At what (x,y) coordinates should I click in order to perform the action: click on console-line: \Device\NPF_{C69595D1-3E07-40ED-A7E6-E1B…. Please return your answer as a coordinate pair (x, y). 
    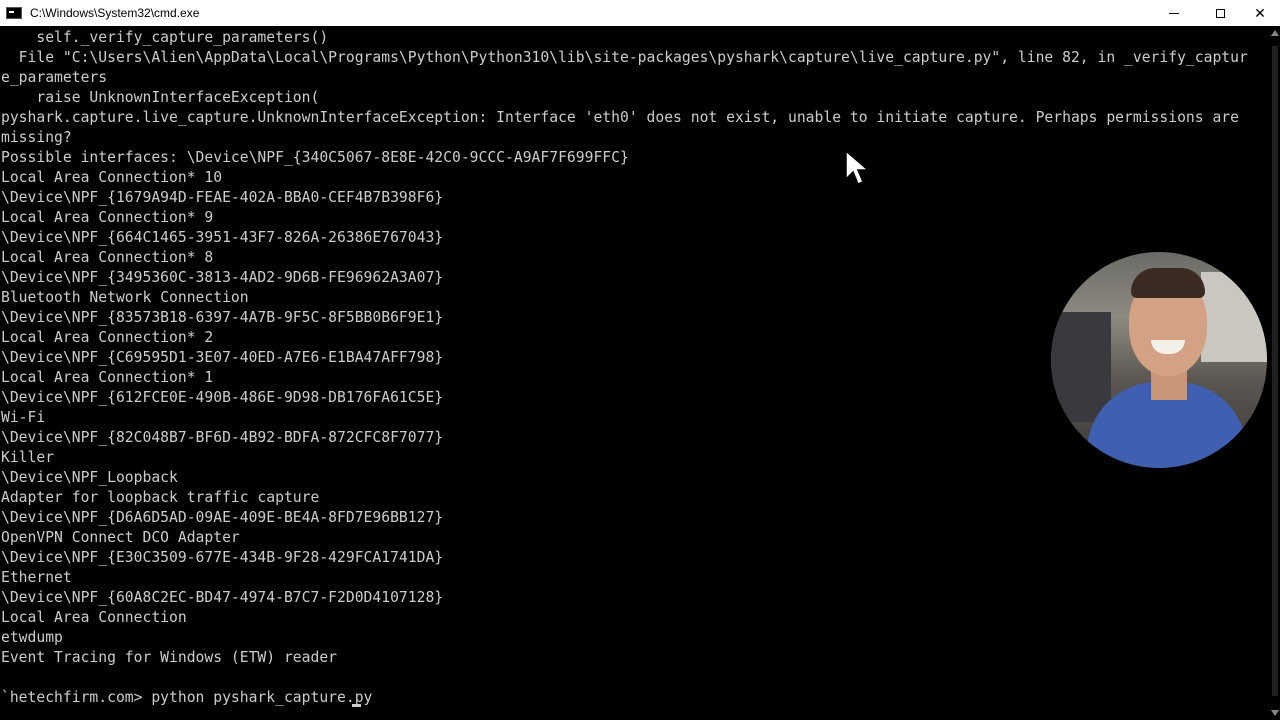
    Looking at the image, I should click on (222, 357).